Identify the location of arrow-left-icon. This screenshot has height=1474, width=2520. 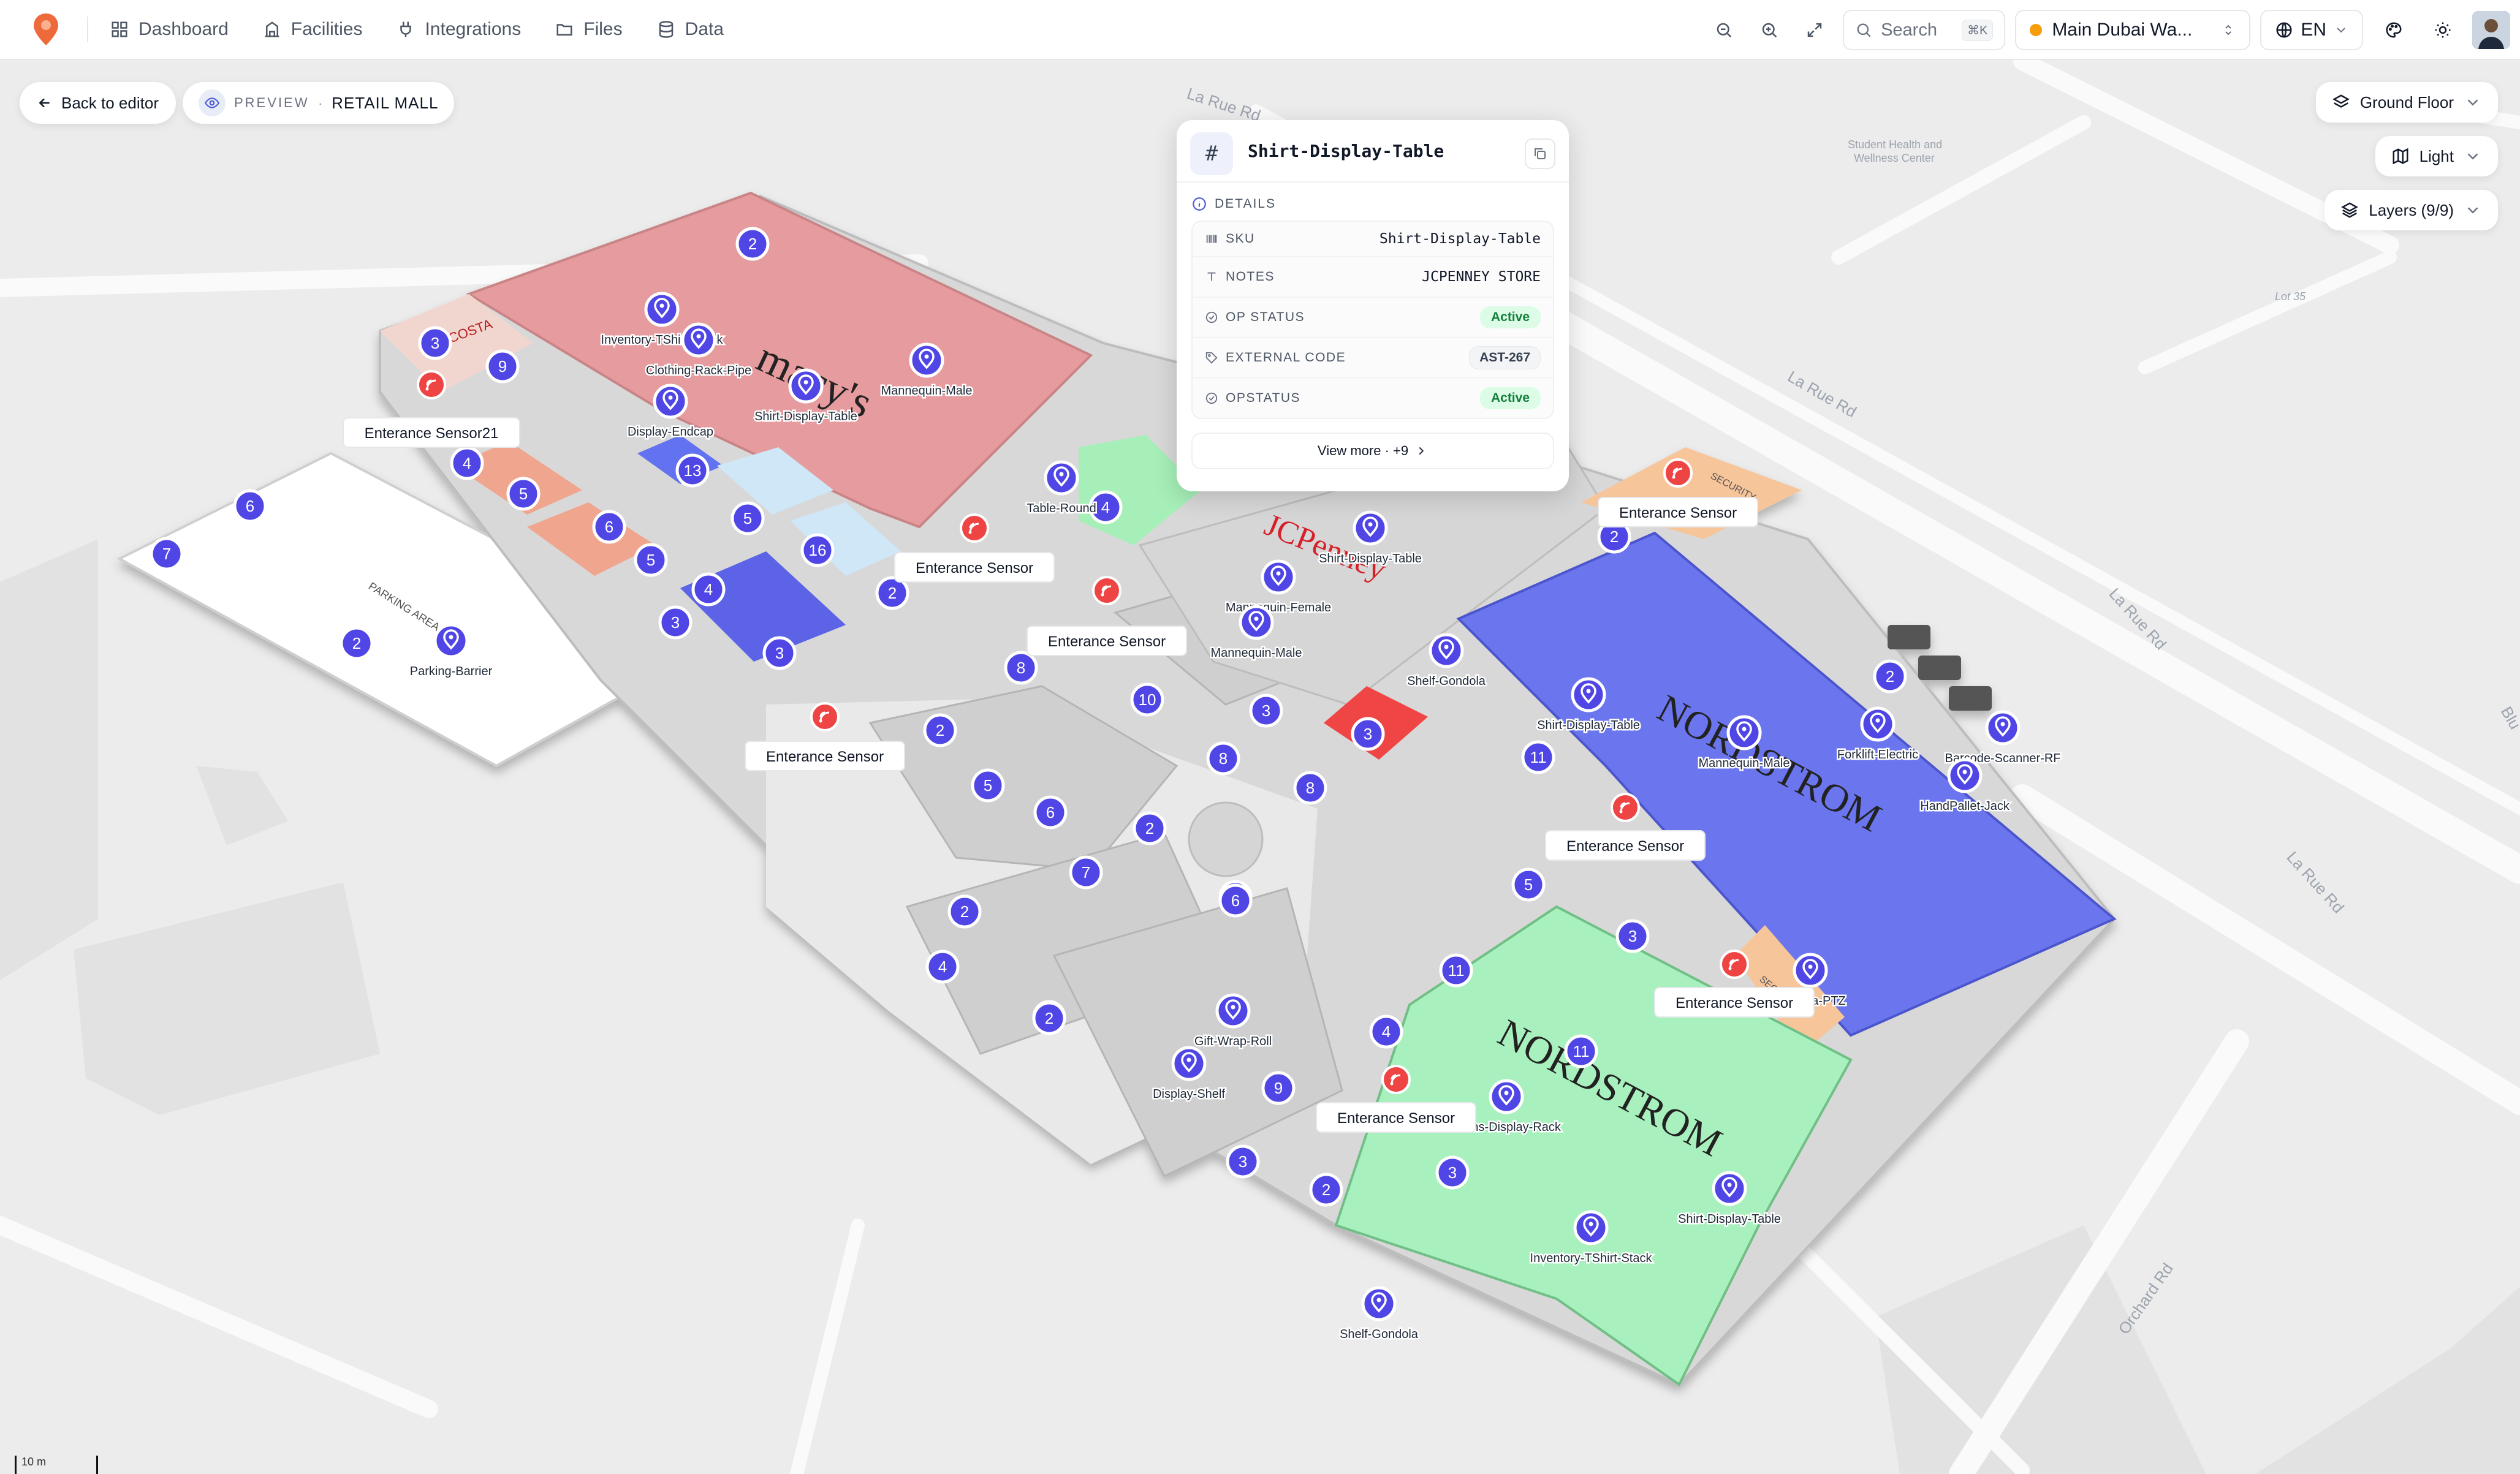
(44, 103).